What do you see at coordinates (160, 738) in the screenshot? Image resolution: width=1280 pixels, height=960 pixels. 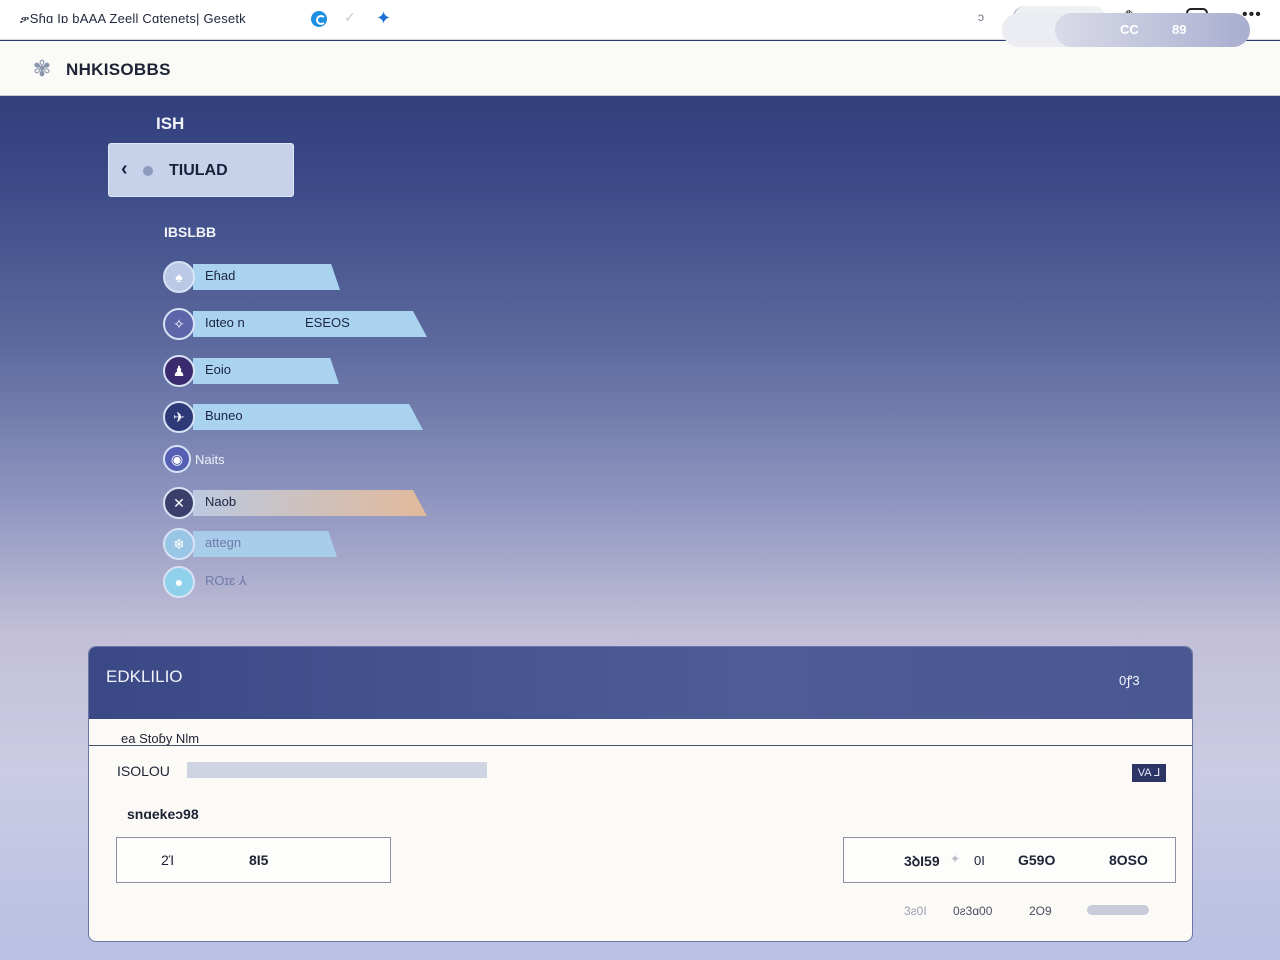 I see `card-sub-label: ea Stoɓy Nlm` at bounding box center [160, 738].